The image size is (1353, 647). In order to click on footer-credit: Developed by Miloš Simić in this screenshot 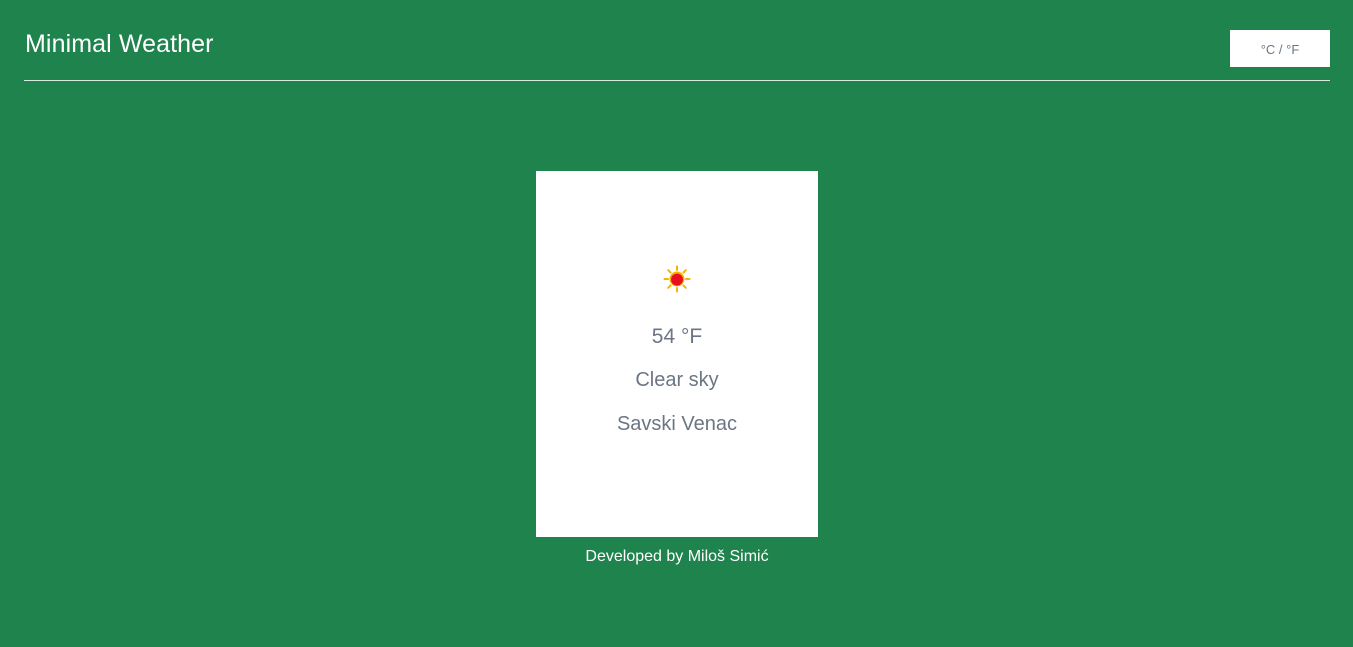, I will do `click(677, 557)`.